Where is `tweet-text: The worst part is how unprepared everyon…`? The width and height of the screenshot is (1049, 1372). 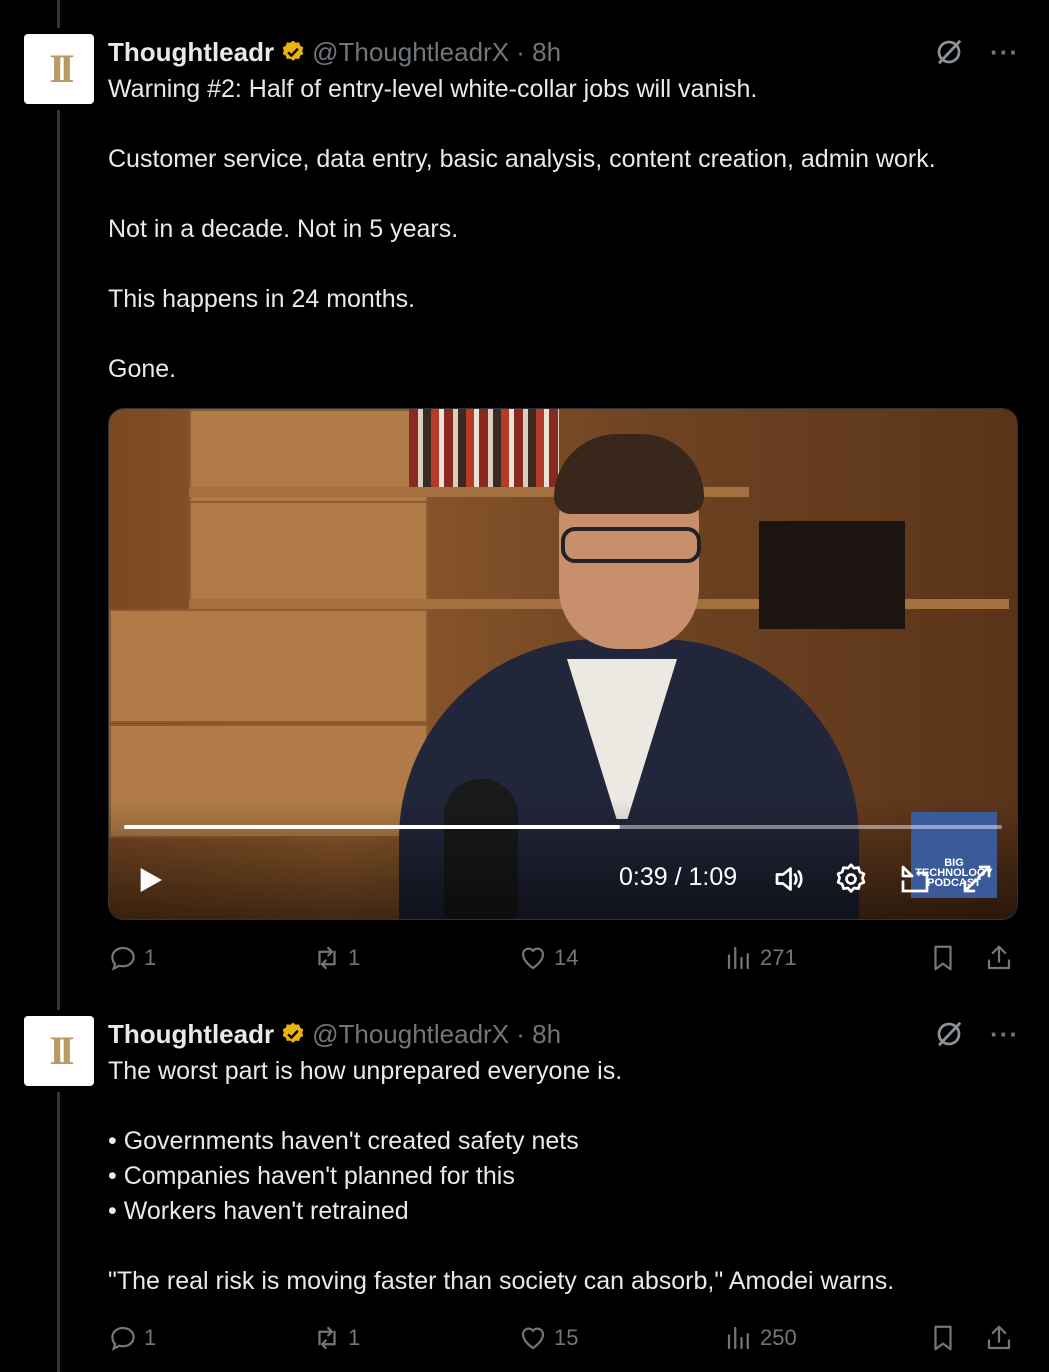 tweet-text: The worst part is how unprepared everyon… is located at coordinates (501, 1176).